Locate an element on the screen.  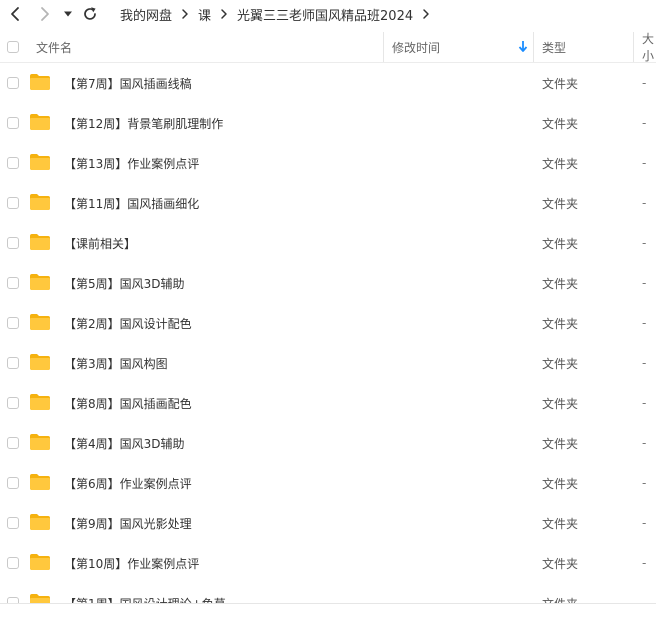
file-name: 【第9周】国风光影处理 is located at coordinates (128, 523).